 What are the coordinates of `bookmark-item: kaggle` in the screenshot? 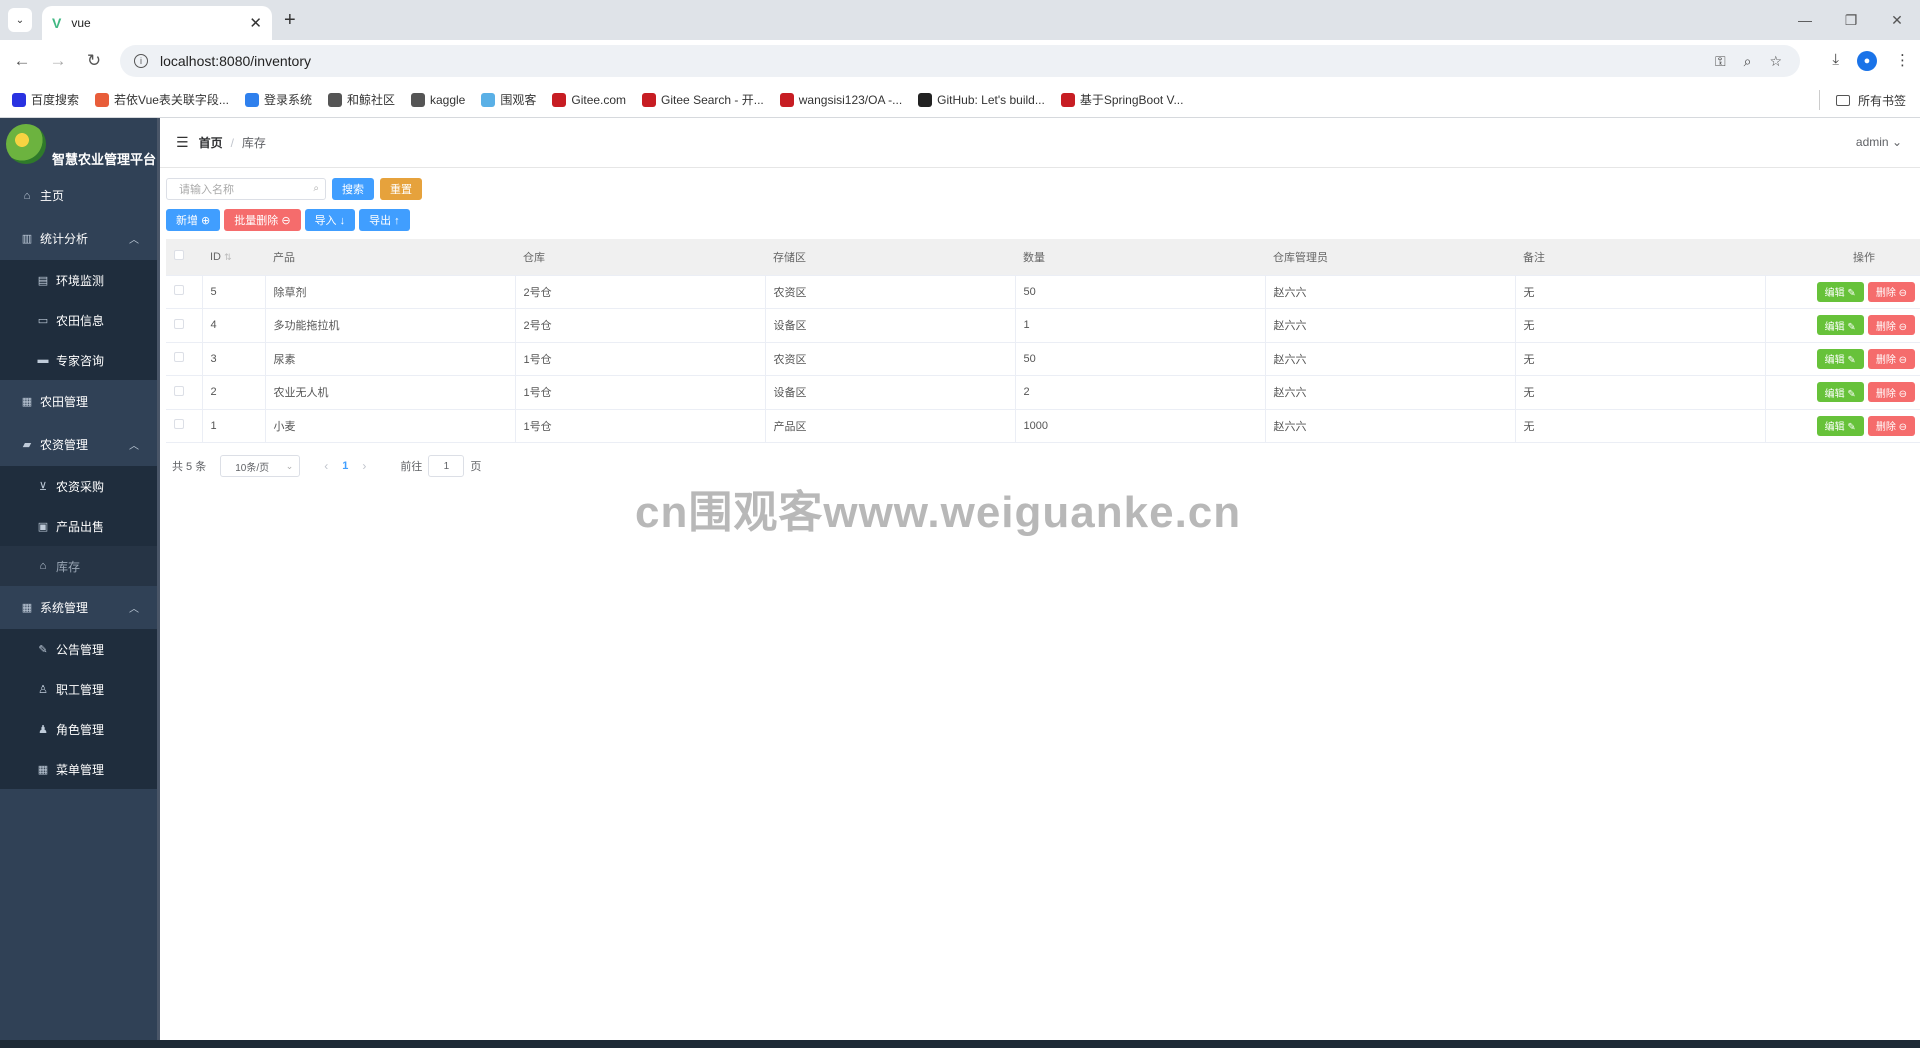 It's located at (437, 99).